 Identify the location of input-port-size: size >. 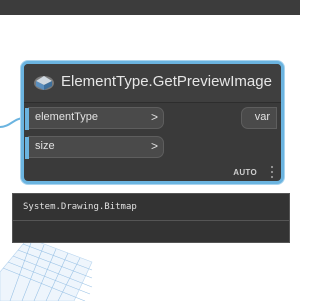
(94, 147).